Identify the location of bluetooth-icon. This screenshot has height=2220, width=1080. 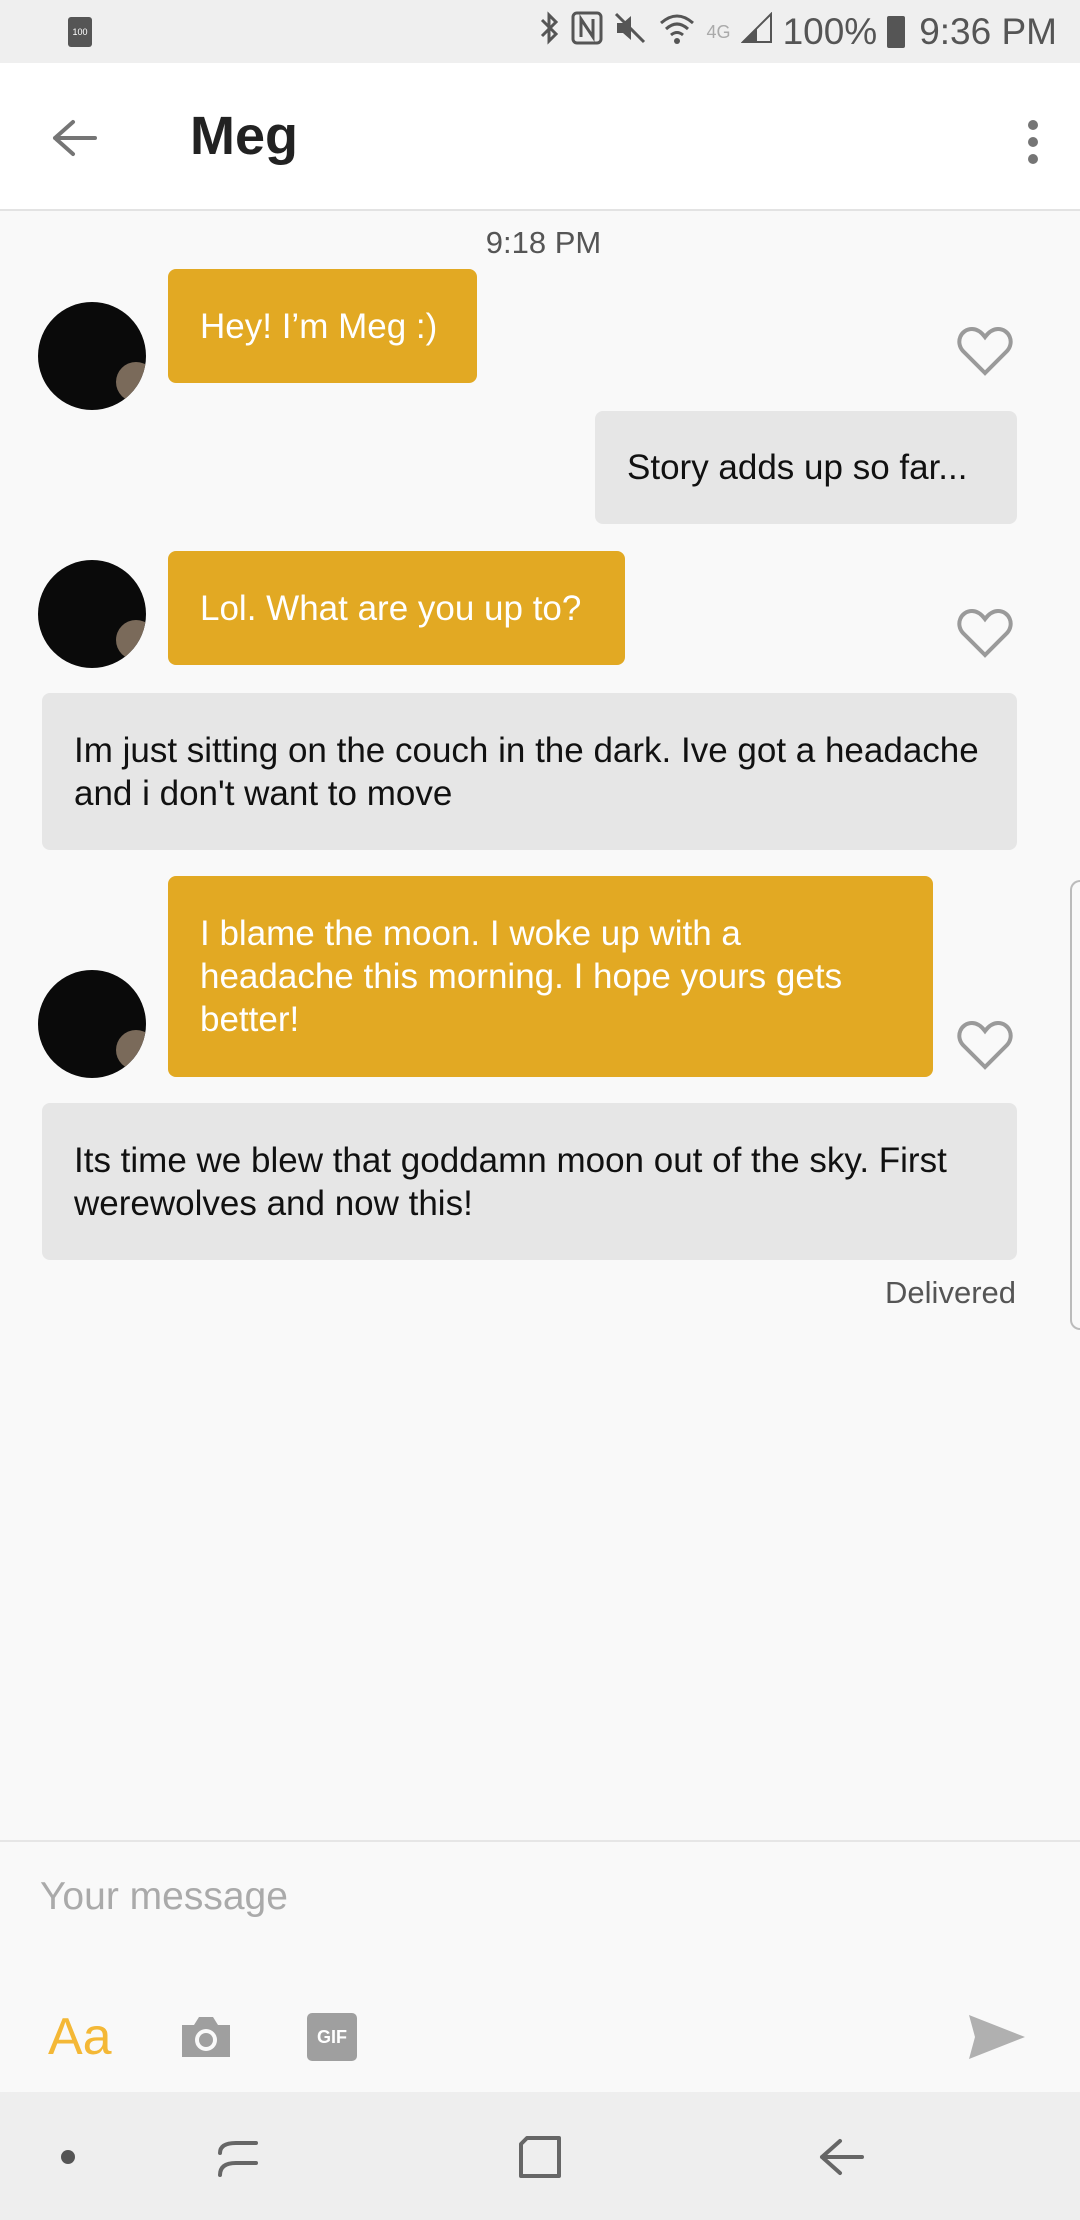
(550, 32).